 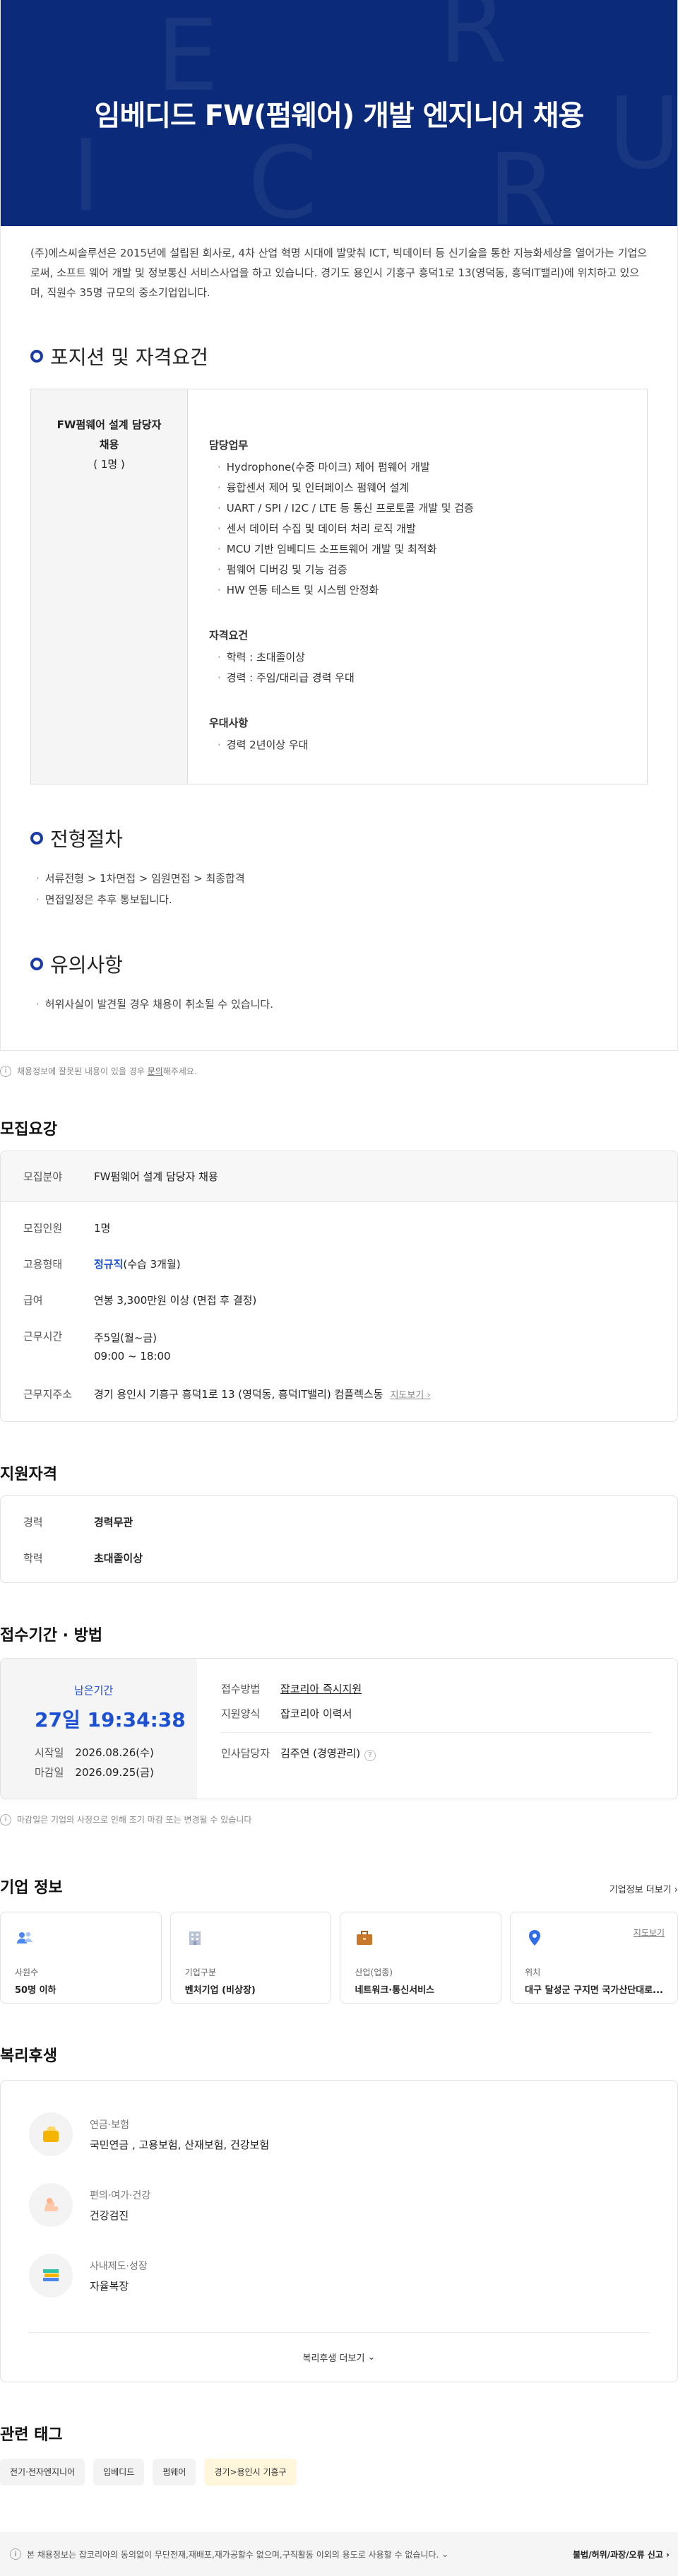 What do you see at coordinates (86, 172) in the screenshot?
I see `hero-bg-letter: I` at bounding box center [86, 172].